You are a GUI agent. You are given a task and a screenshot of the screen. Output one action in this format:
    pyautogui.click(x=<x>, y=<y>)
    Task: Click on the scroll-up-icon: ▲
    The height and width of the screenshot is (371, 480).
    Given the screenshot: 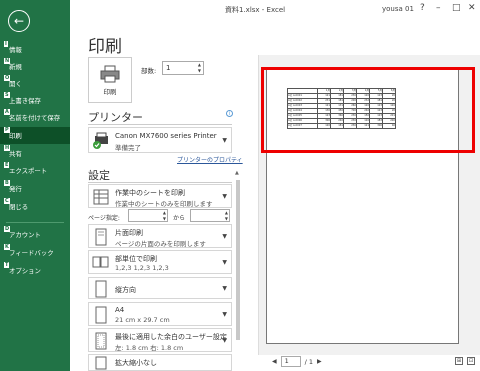 What is the action you would take?
    pyautogui.click(x=237, y=173)
    